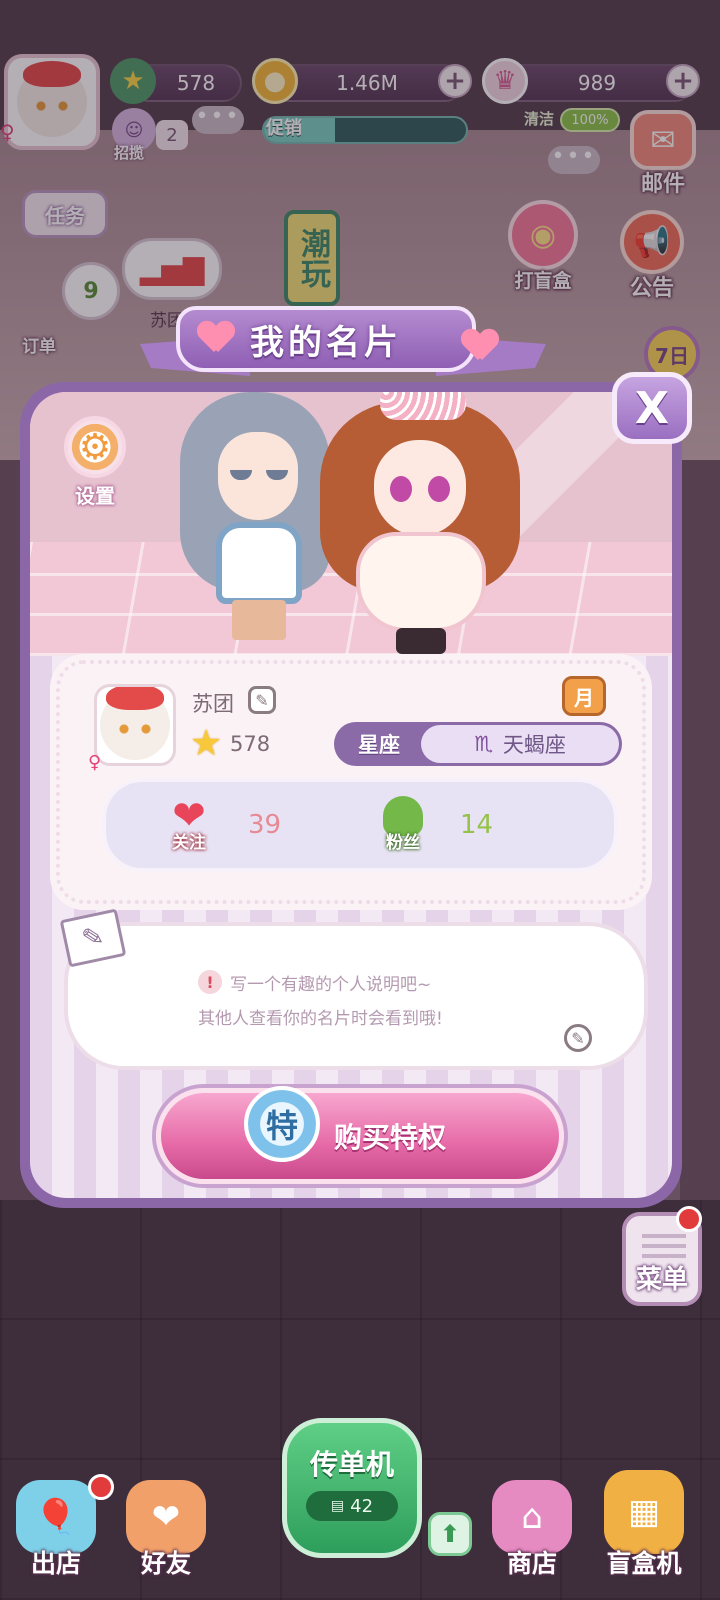  What do you see at coordinates (351, 1464) in the screenshot?
I see `flyer-title: 传单机` at bounding box center [351, 1464].